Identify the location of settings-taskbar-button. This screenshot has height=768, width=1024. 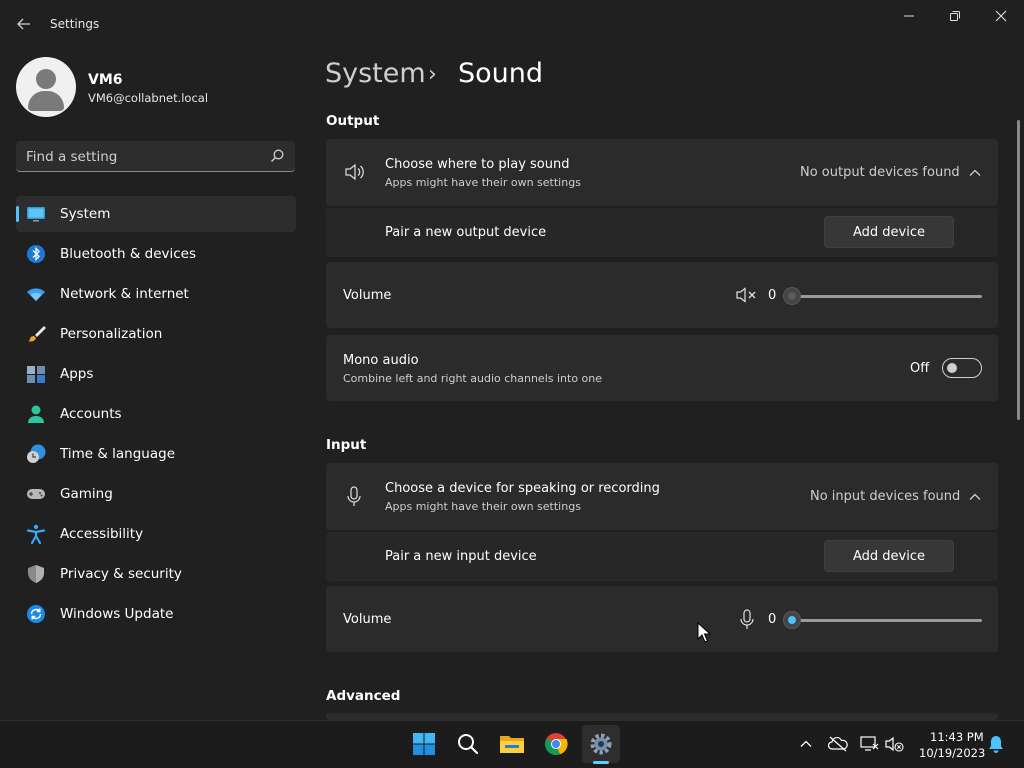
(601, 744).